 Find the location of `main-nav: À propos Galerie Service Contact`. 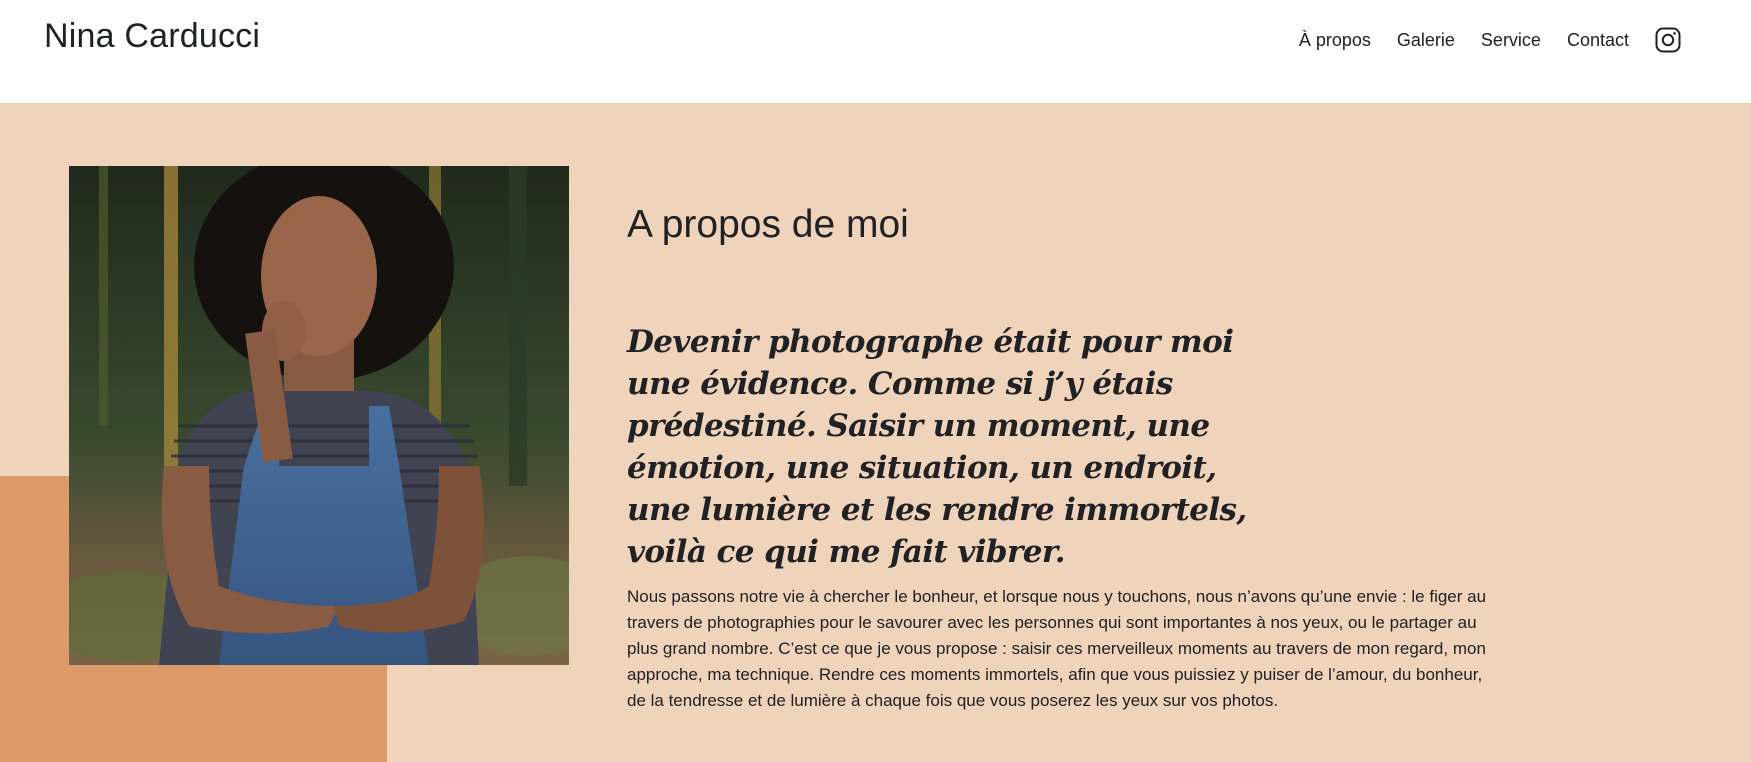

main-nav: À propos Galerie Service Contact is located at coordinates (1490, 40).